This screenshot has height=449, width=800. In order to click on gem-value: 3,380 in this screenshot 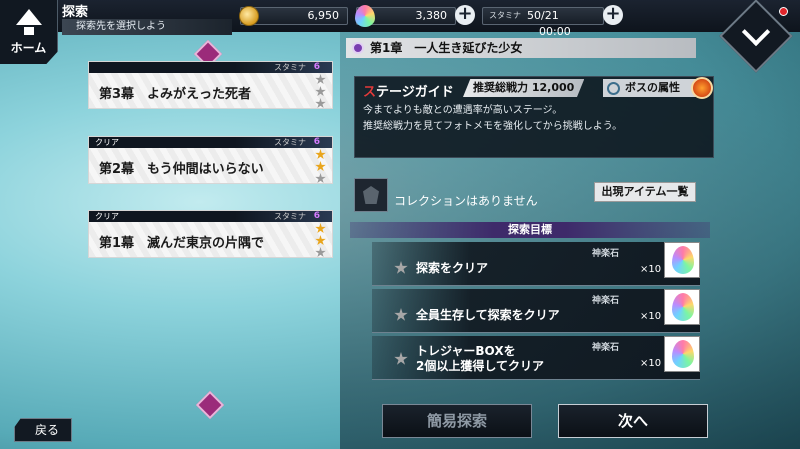, I will do `click(431, 15)`.